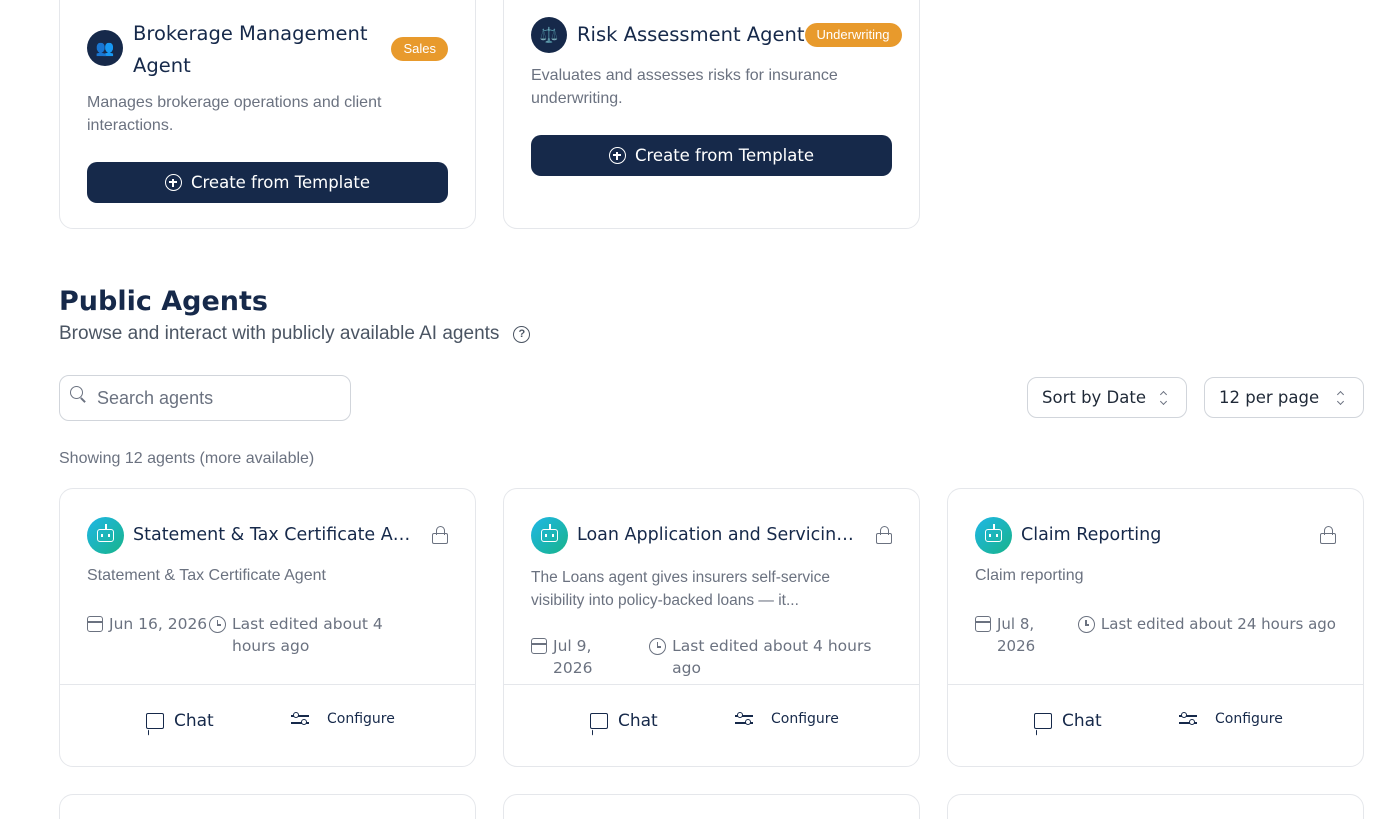  What do you see at coordinates (250, 49) in the screenshot?
I see `template-title: Brokerage Management Agent` at bounding box center [250, 49].